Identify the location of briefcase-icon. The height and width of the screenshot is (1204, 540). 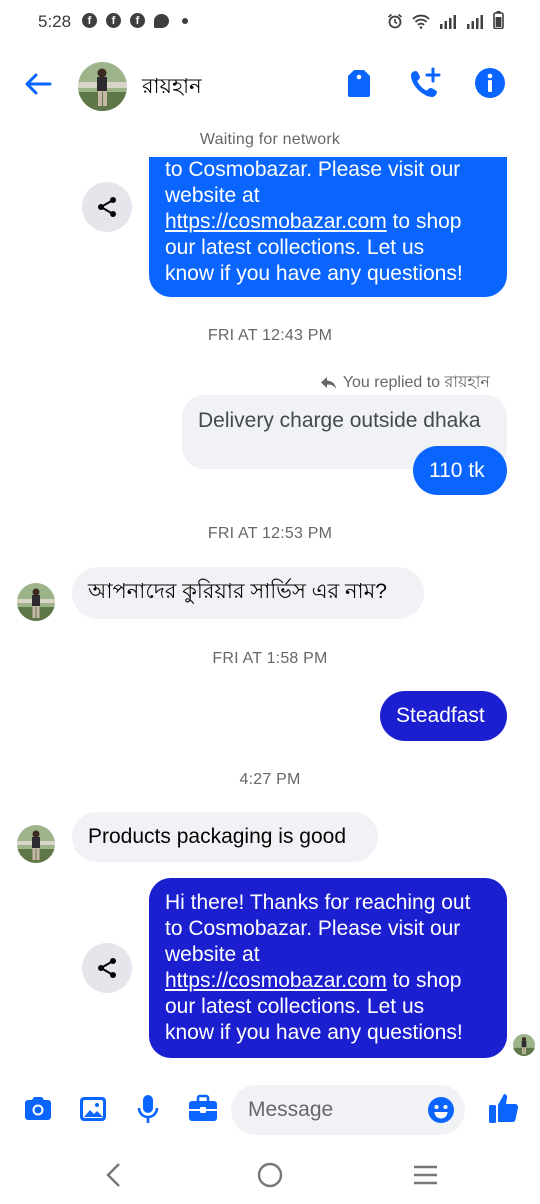
(203, 1109).